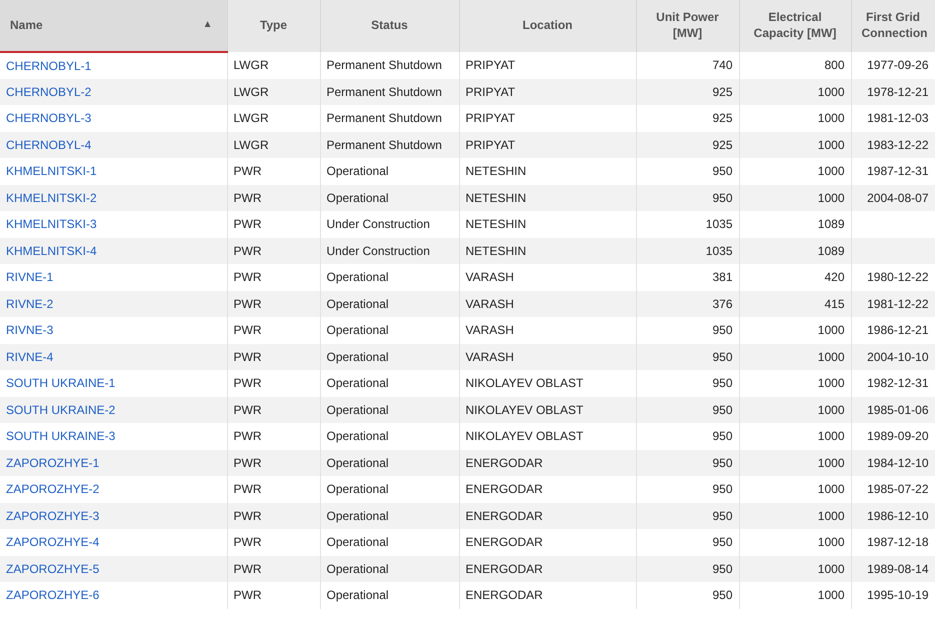 Image resolution: width=935 pixels, height=633 pixels. I want to click on table-cell: 1989-08-14, so click(893, 569).